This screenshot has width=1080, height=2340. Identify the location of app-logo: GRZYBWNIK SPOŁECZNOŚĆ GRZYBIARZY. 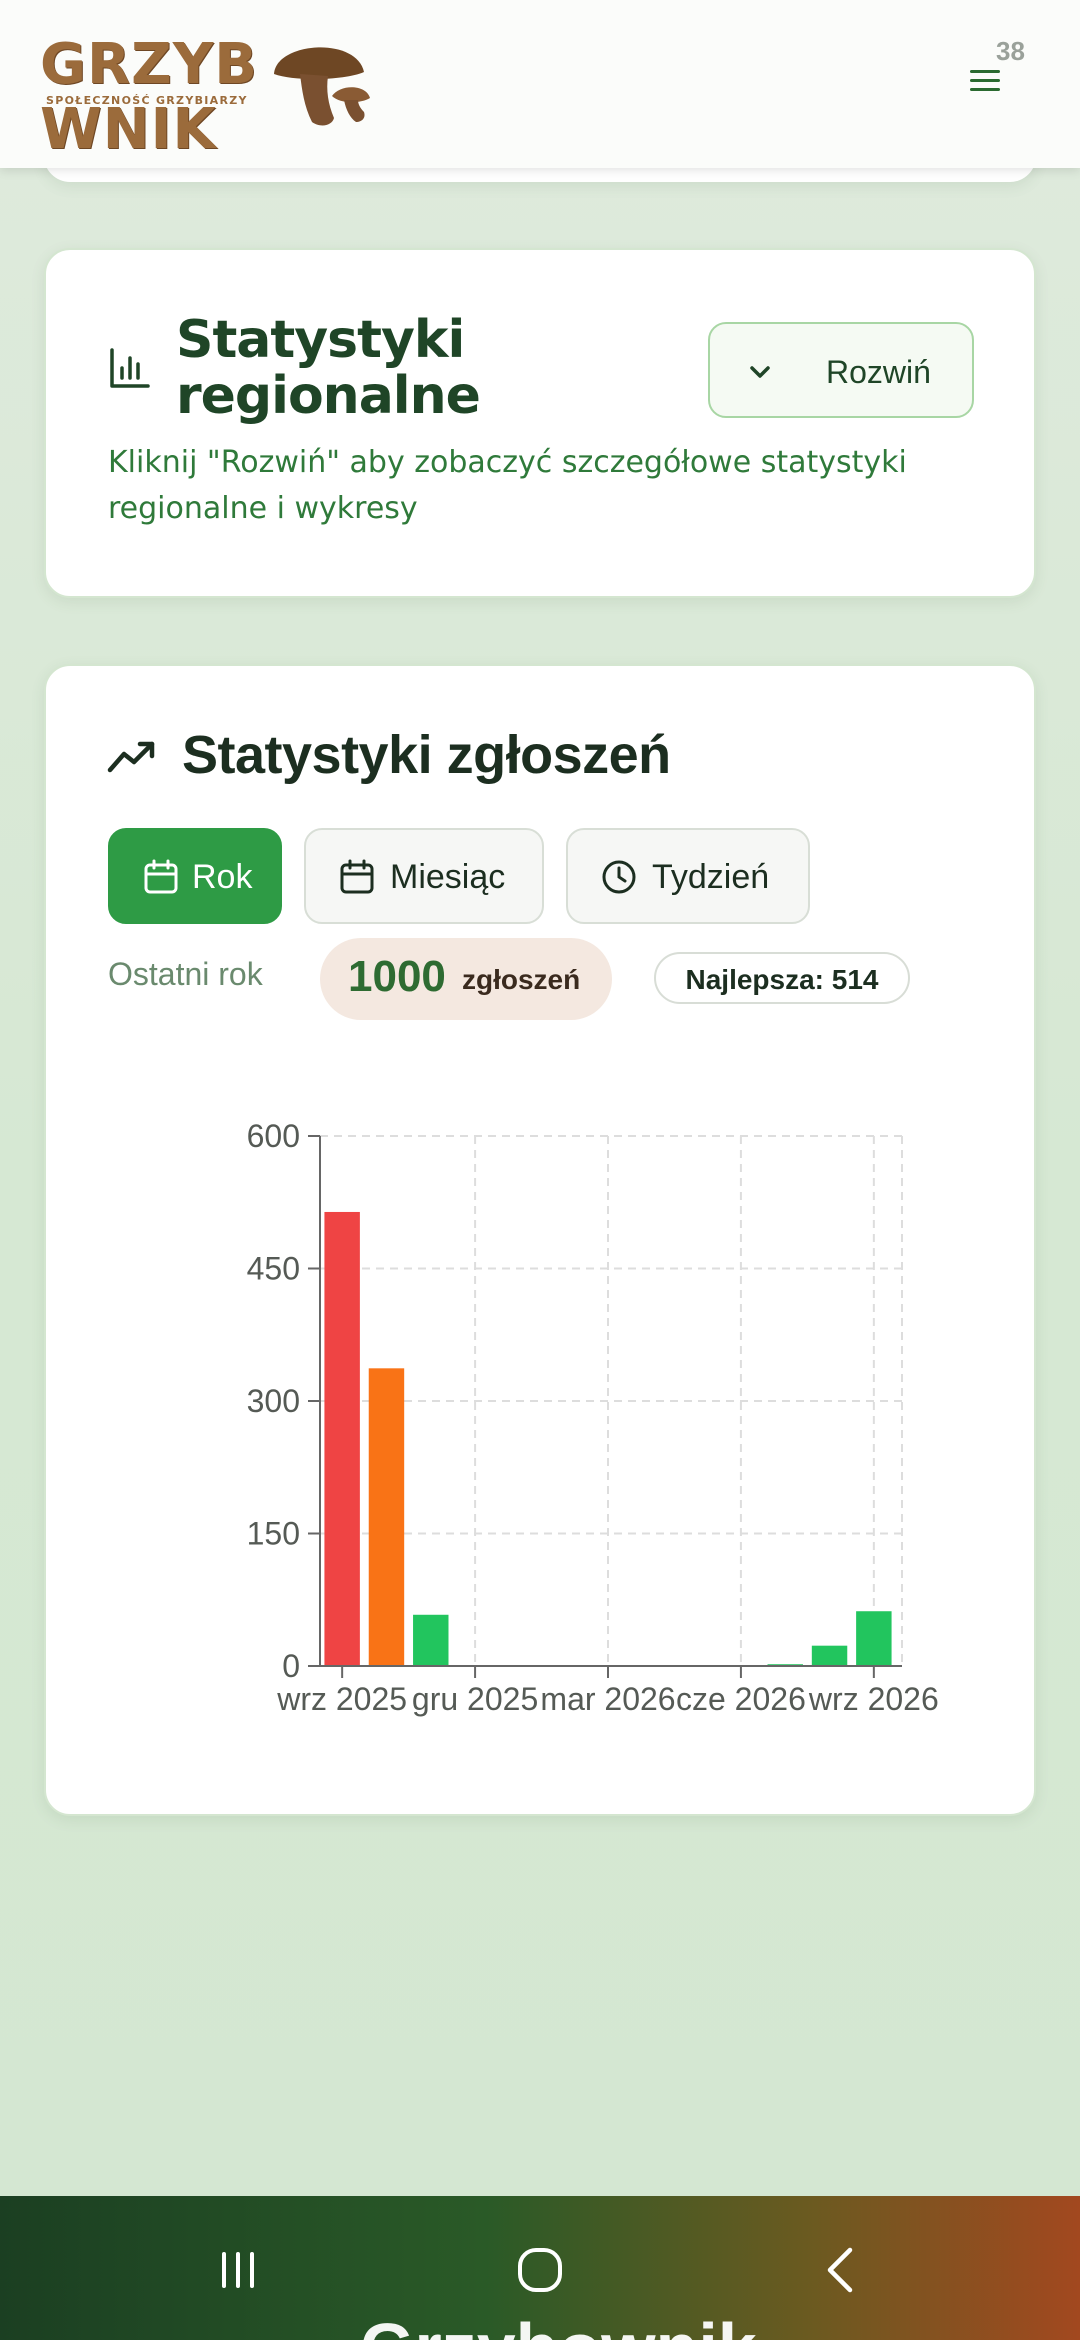
(260, 97).